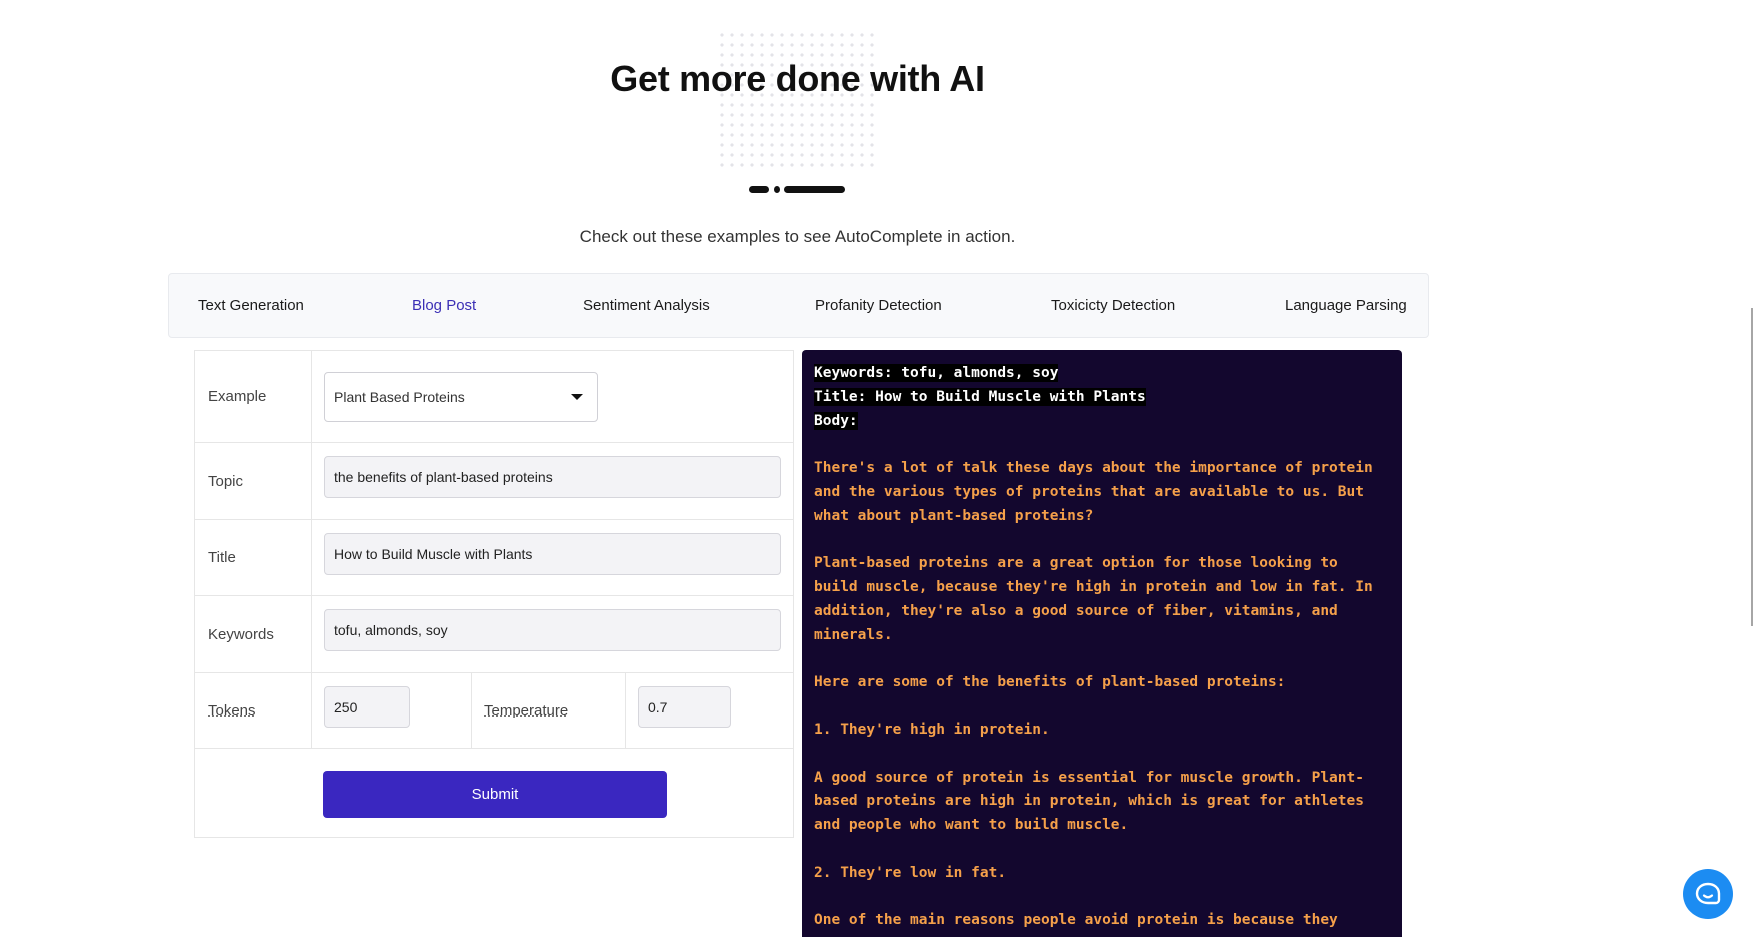 This screenshot has width=1754, height=937. I want to click on tokens-label: Tokens, so click(253, 710).